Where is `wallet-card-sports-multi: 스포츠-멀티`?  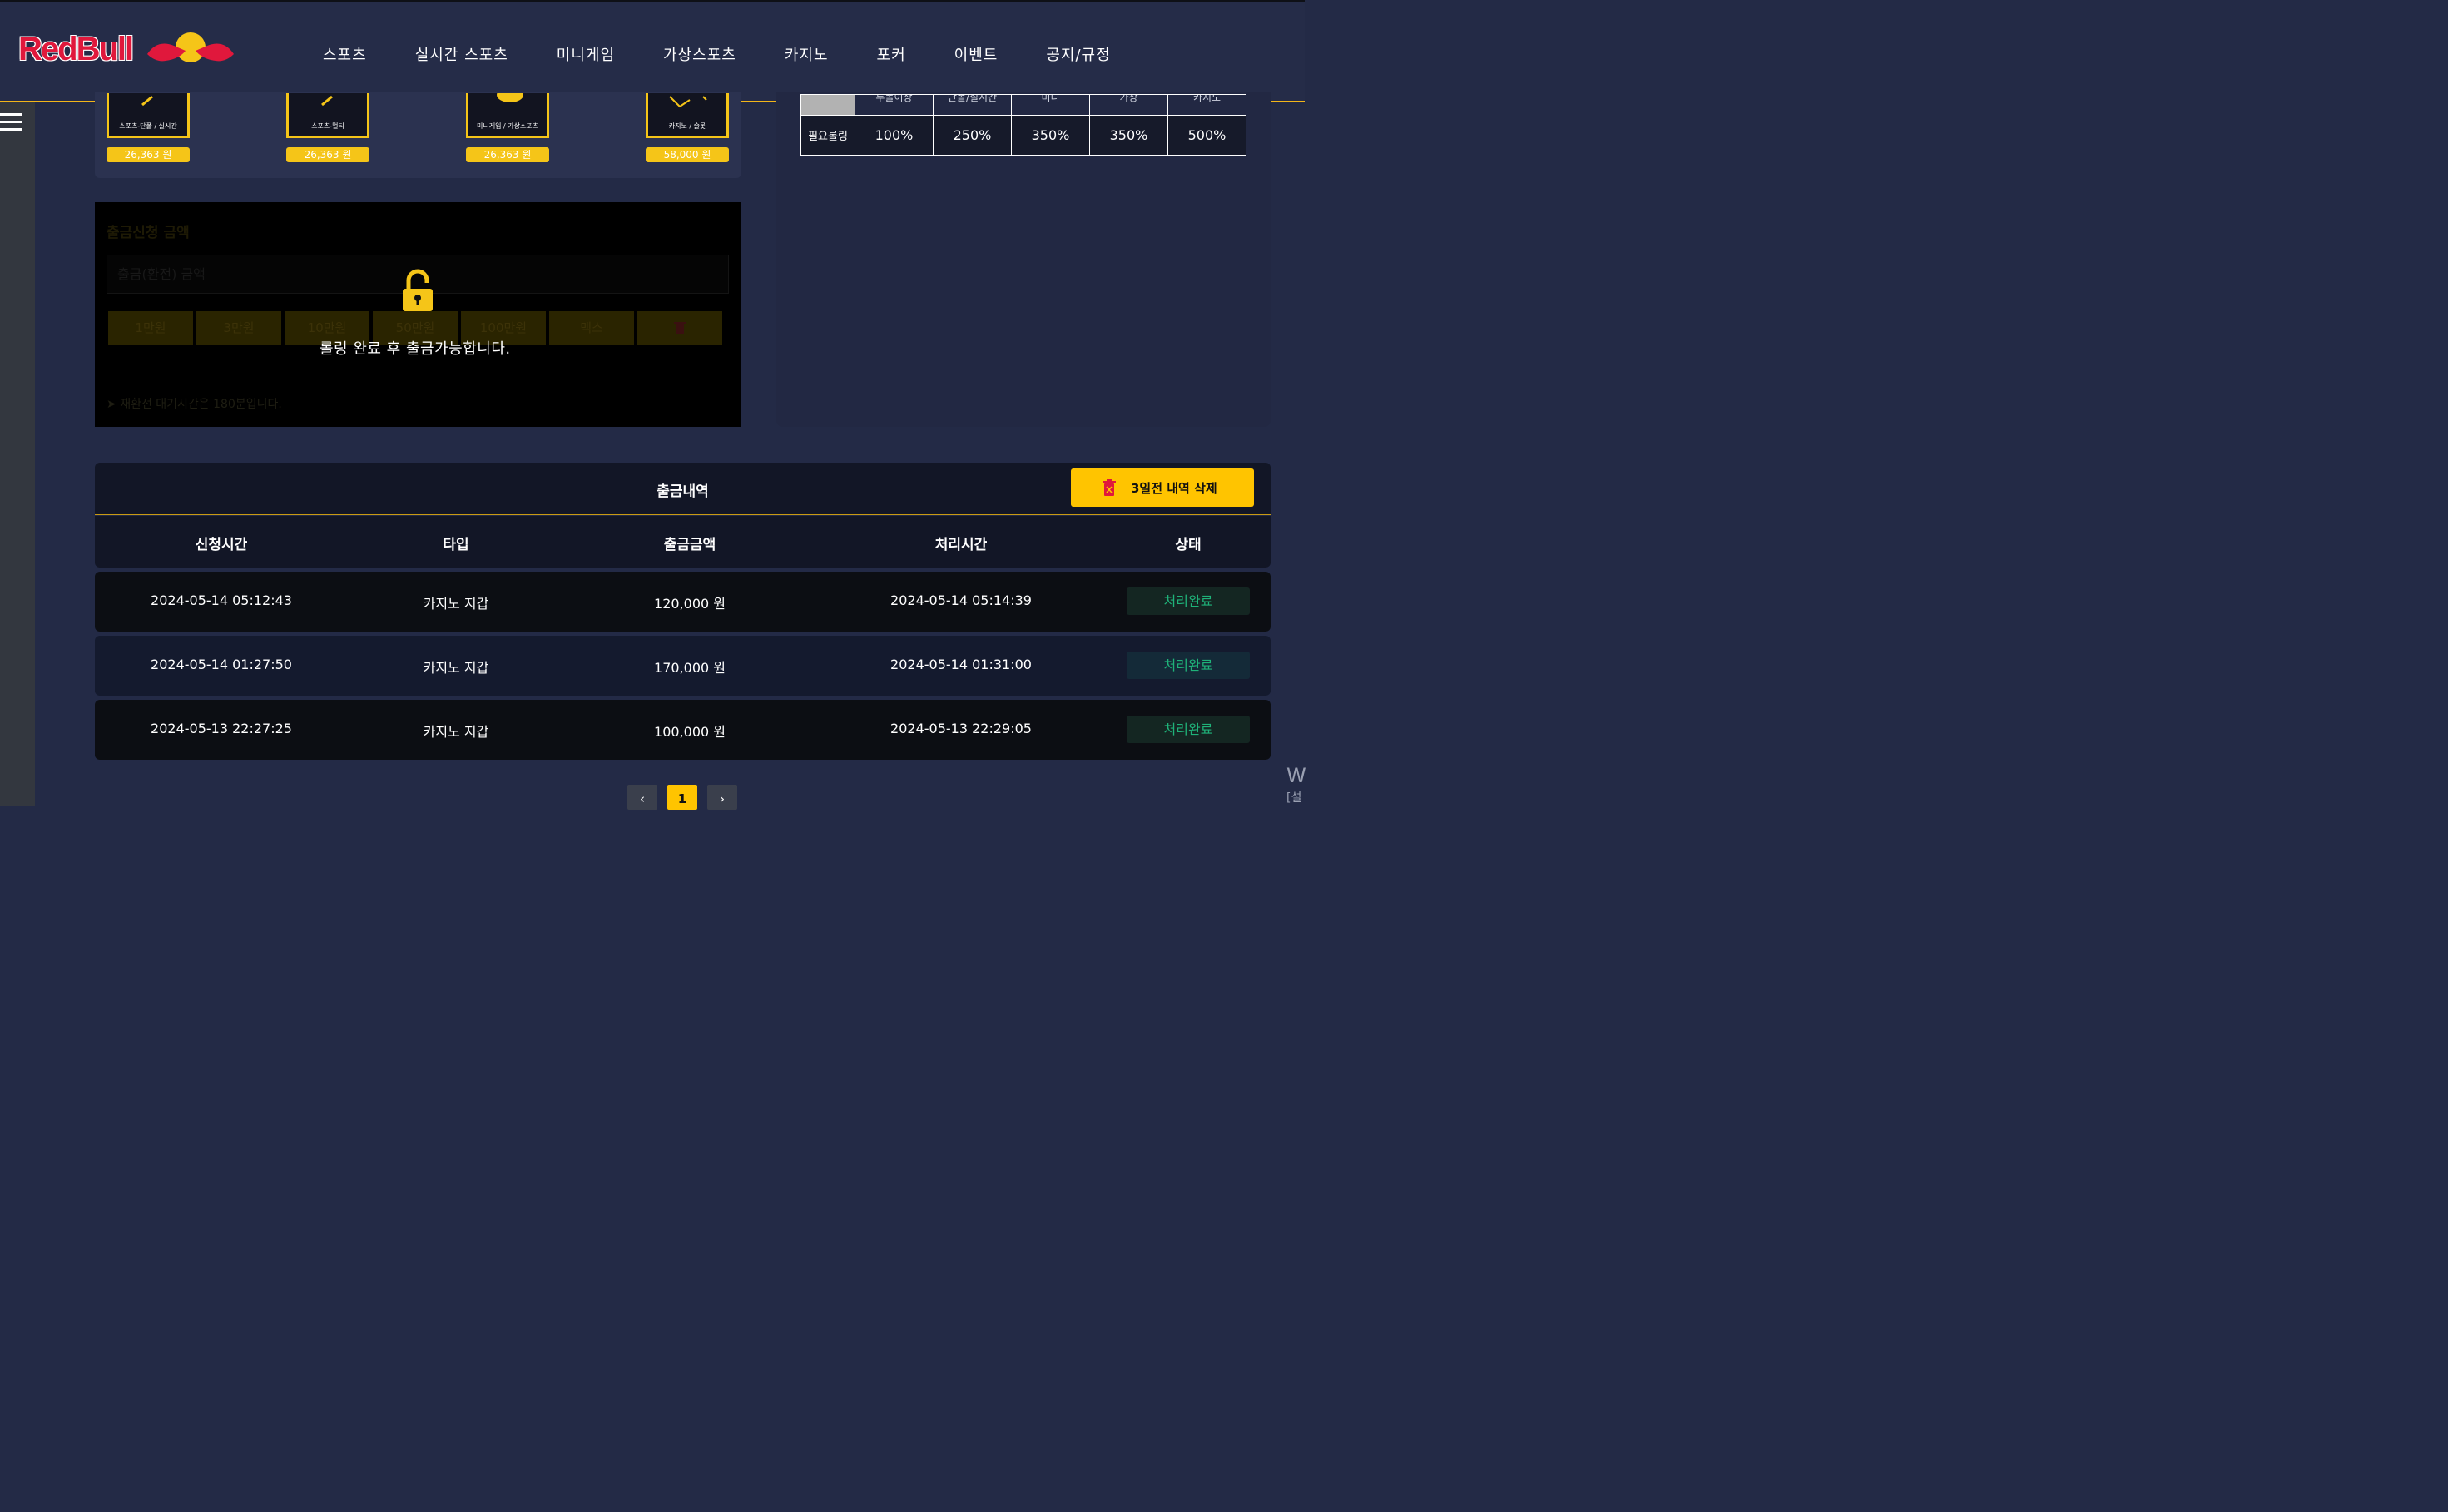
wallet-card-sports-multi: 스포츠-멀티 is located at coordinates (327, 115).